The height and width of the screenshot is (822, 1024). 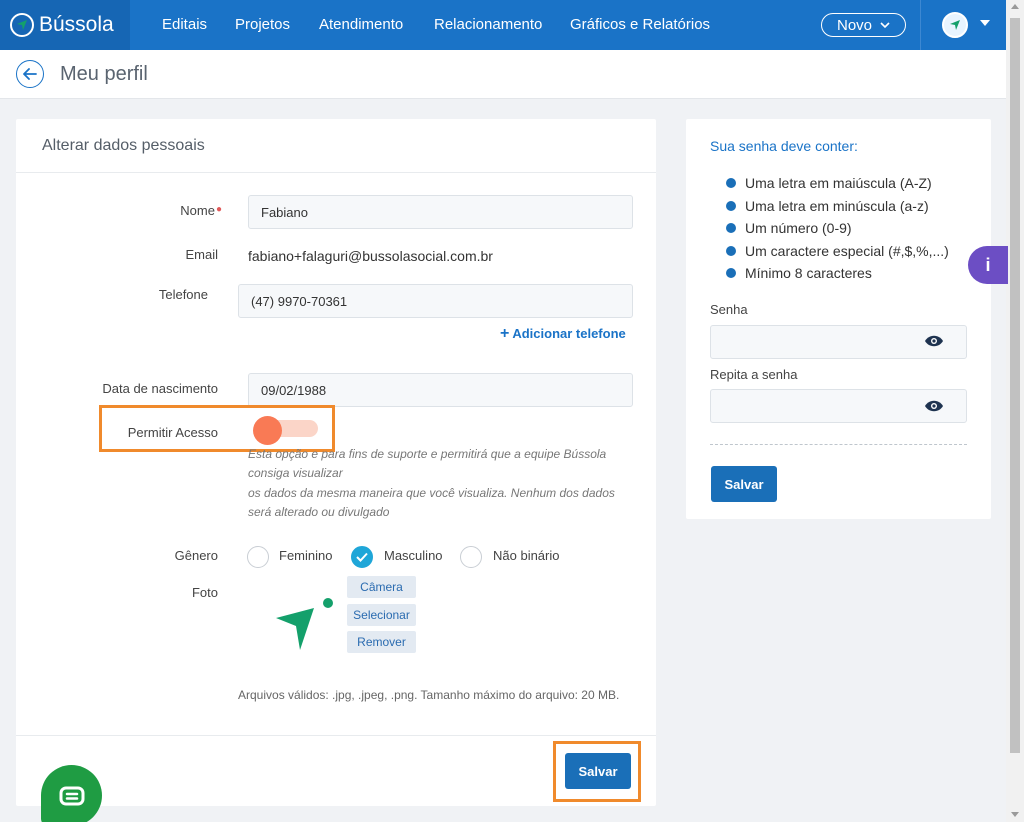 I want to click on telefone-label: Telefone, so click(x=183, y=294).